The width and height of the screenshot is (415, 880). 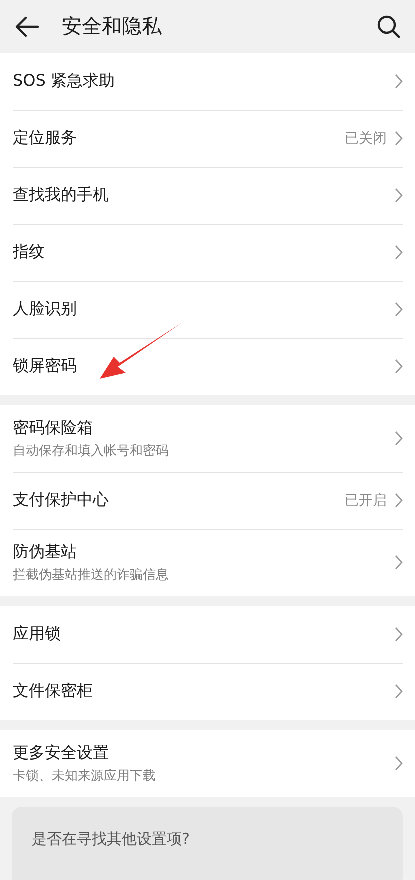 What do you see at coordinates (45, 366) in the screenshot?
I see `row-title: 锁屏密码` at bounding box center [45, 366].